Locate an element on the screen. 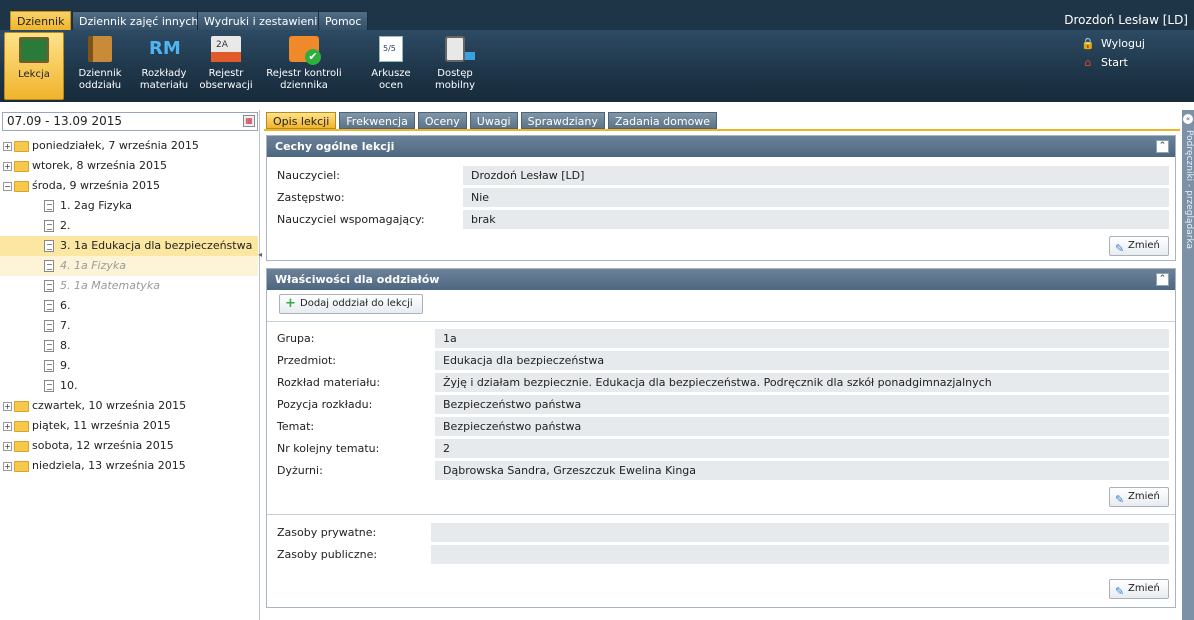 This screenshot has height=620, width=1194. ribbon-rejestr-kontroli-button: Rejestr kontroli dziennika is located at coordinates (304, 66).